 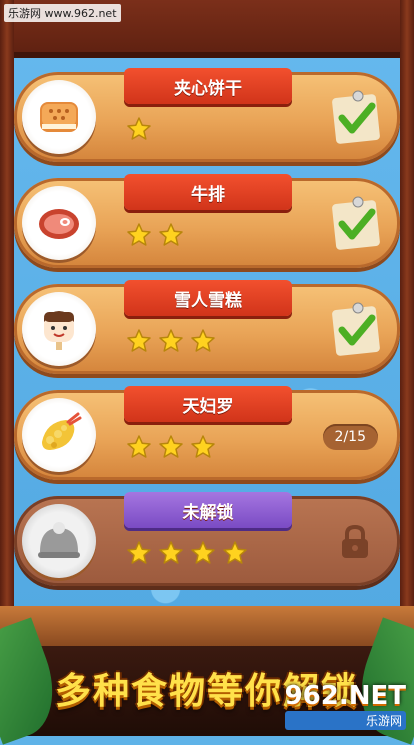 I want to click on sandwich-cookie-icon, so click(x=59, y=117).